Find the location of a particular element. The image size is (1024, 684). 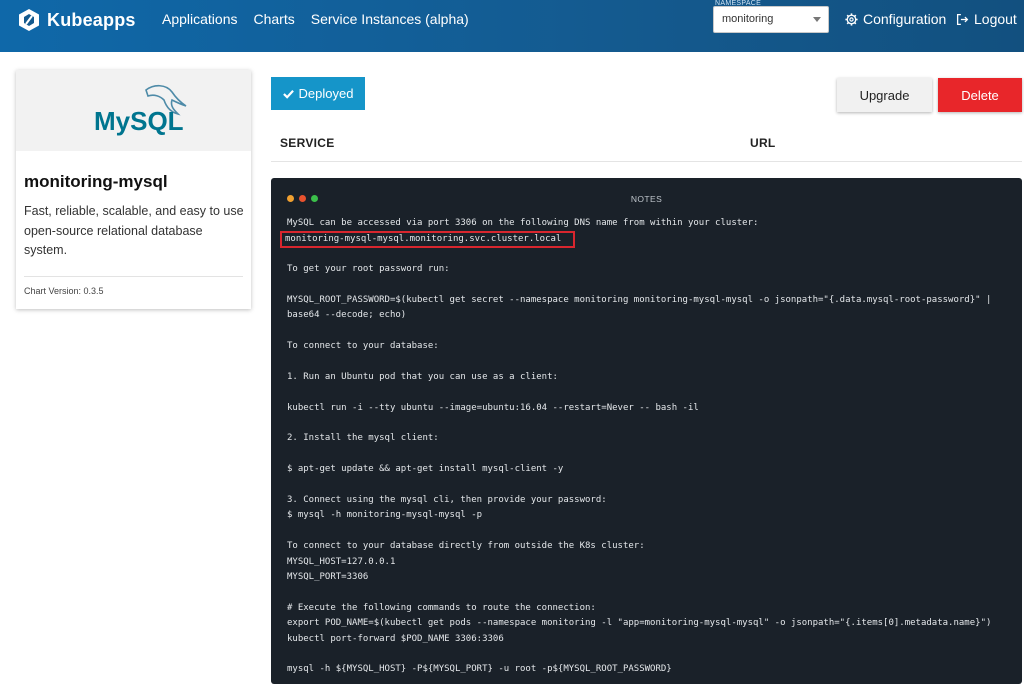

notes-title: NOTES is located at coordinates (646, 199).